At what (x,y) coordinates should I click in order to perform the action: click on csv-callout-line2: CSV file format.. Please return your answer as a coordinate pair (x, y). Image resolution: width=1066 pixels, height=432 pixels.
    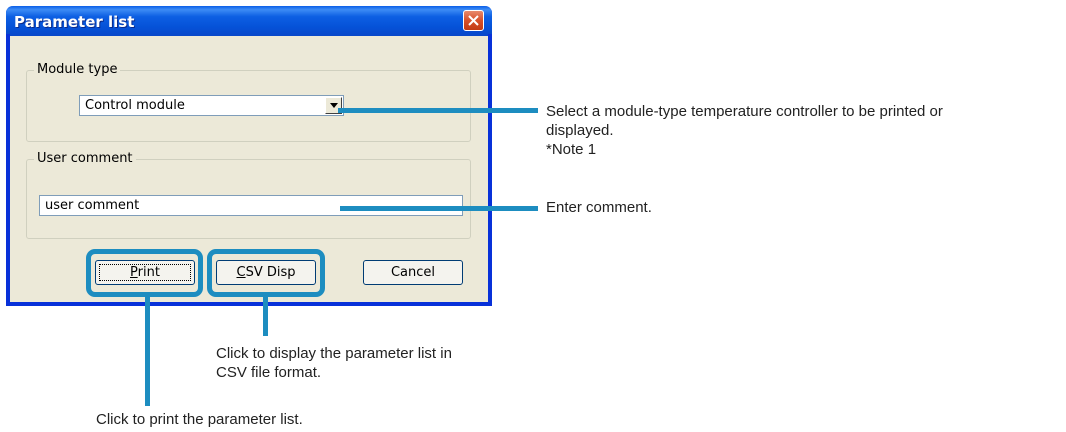
    Looking at the image, I should click on (269, 372).